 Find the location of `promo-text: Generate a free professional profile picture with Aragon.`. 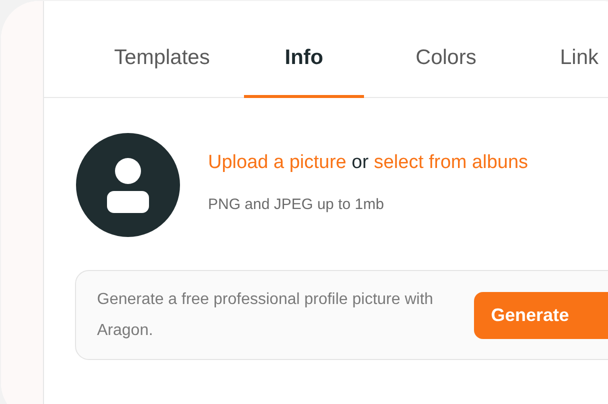

promo-text: Generate a free professional profile picture with Aragon. is located at coordinates (265, 315).